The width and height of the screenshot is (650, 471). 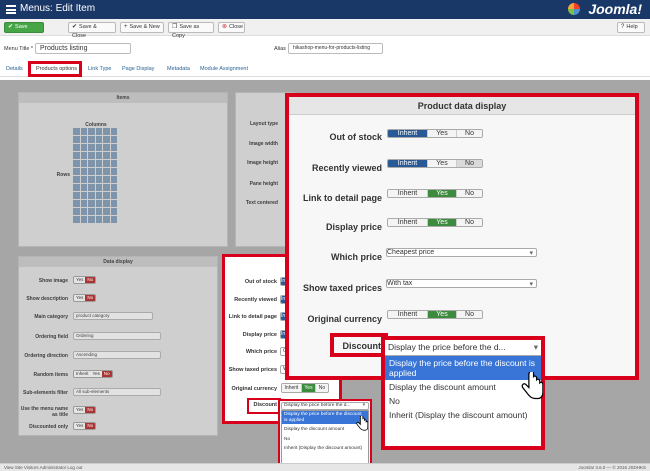 What do you see at coordinates (53, 281) in the screenshot?
I see `show-image-label: Show image` at bounding box center [53, 281].